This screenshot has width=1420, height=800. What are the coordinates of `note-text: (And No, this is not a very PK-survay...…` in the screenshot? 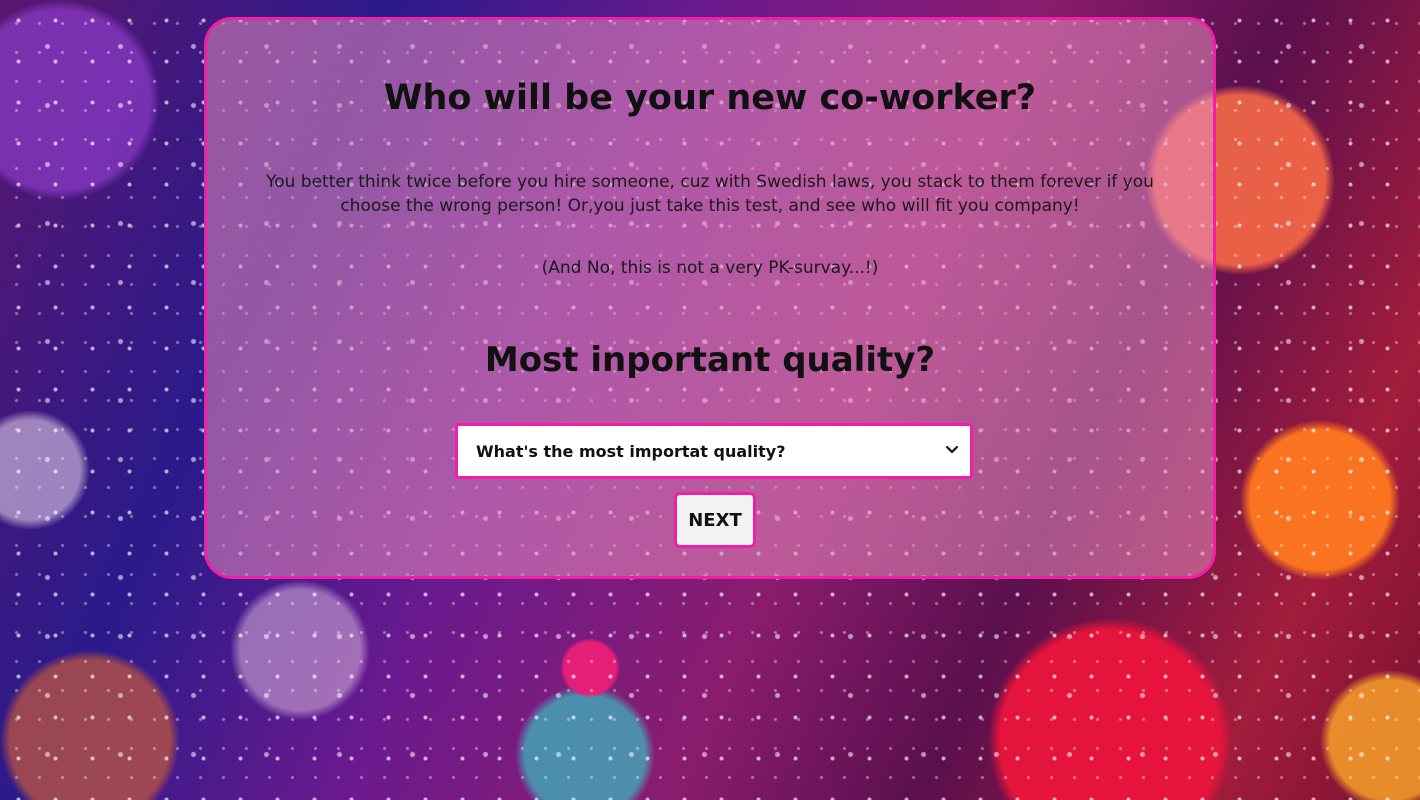 It's located at (710, 268).